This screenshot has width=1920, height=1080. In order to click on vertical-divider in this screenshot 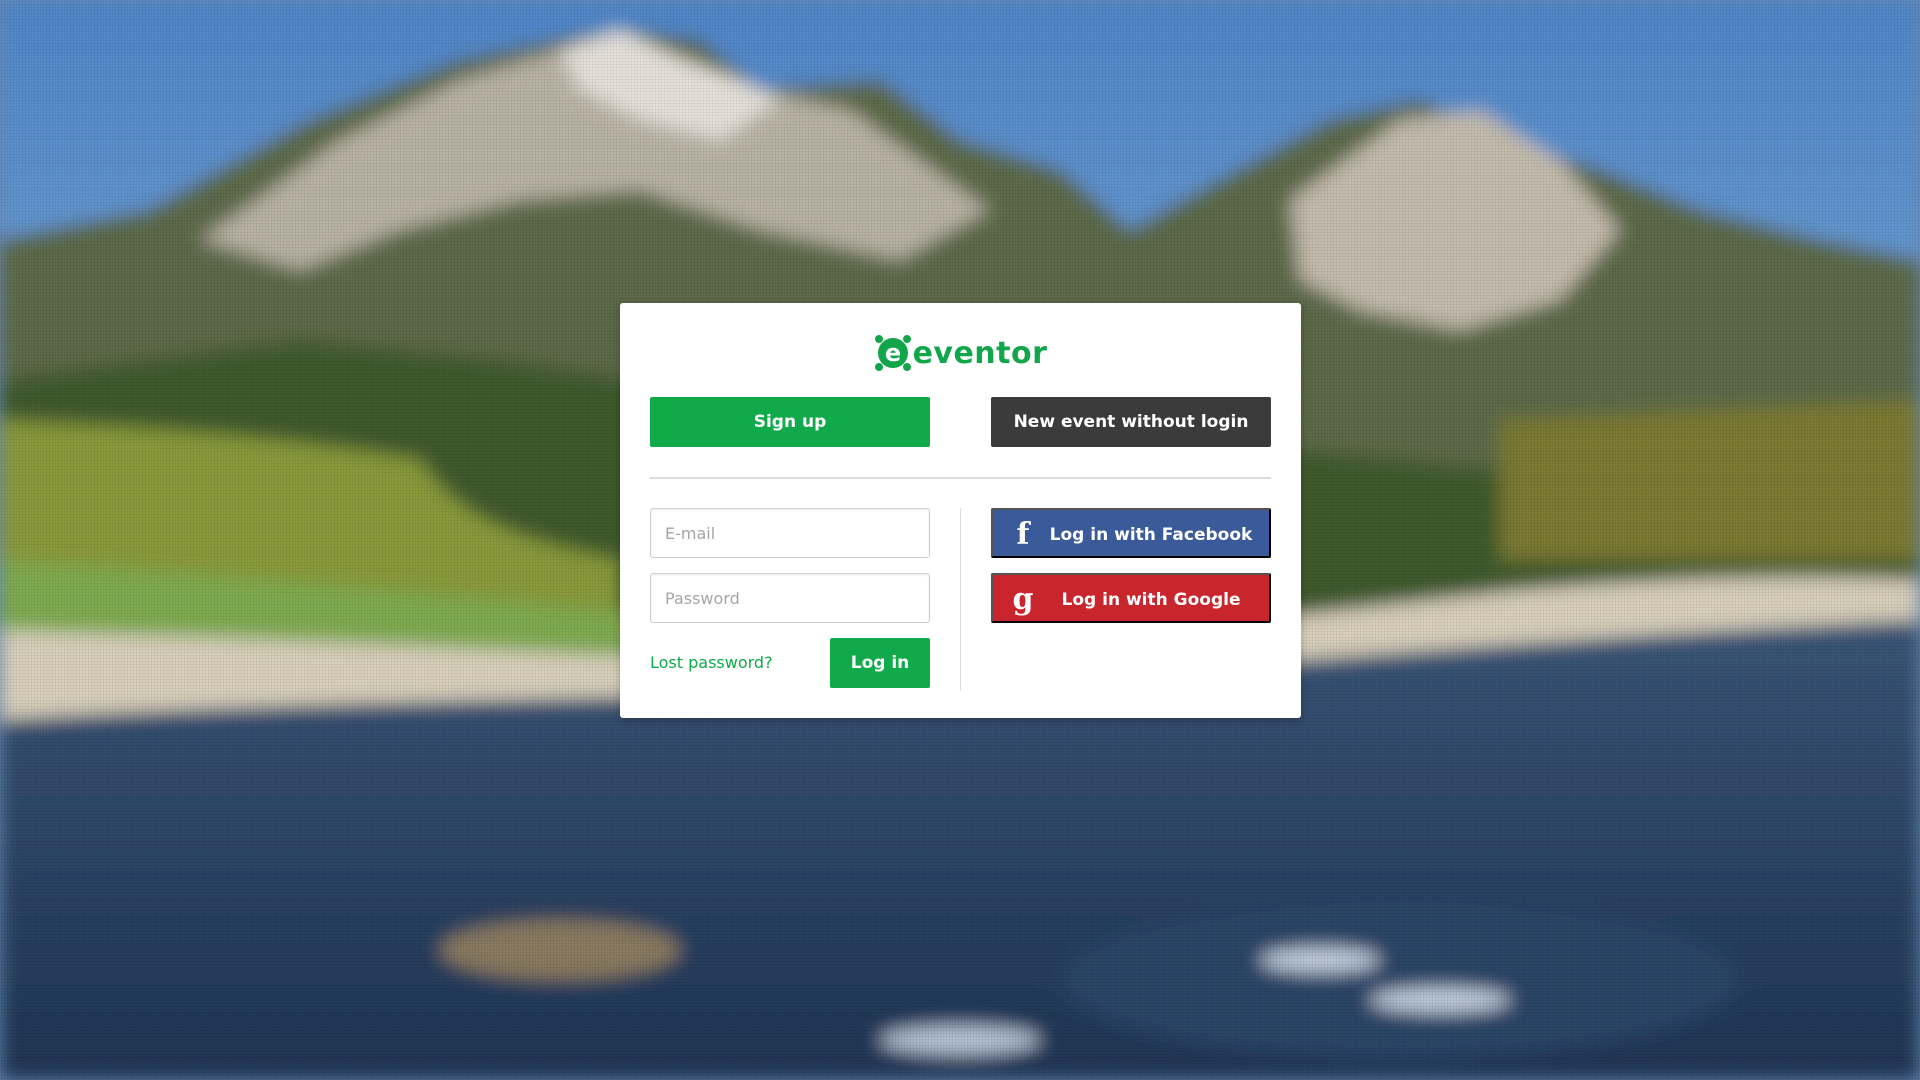, I will do `click(960, 599)`.